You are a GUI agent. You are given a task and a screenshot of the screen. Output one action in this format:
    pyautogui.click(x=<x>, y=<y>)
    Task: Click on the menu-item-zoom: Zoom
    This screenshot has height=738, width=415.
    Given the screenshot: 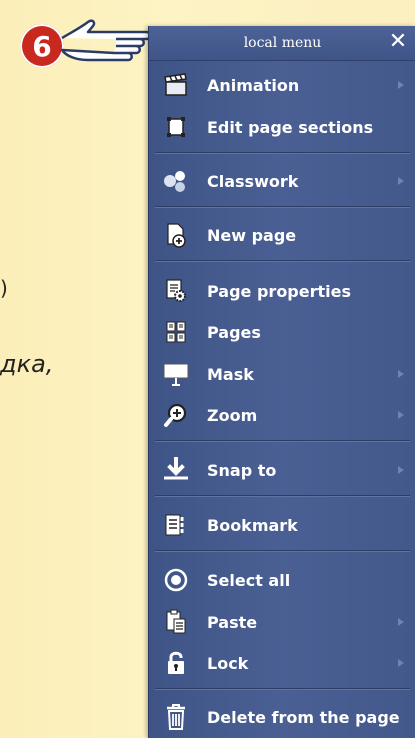 What is the action you would take?
    pyautogui.click(x=282, y=415)
    